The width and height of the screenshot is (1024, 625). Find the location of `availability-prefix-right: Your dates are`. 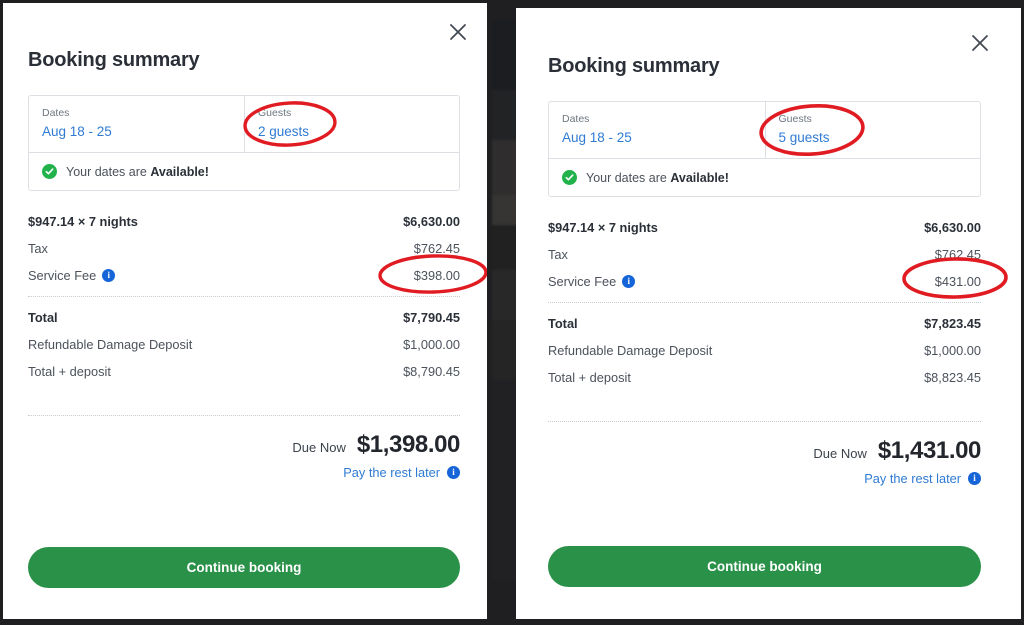

availability-prefix-right: Your dates are is located at coordinates (628, 177).